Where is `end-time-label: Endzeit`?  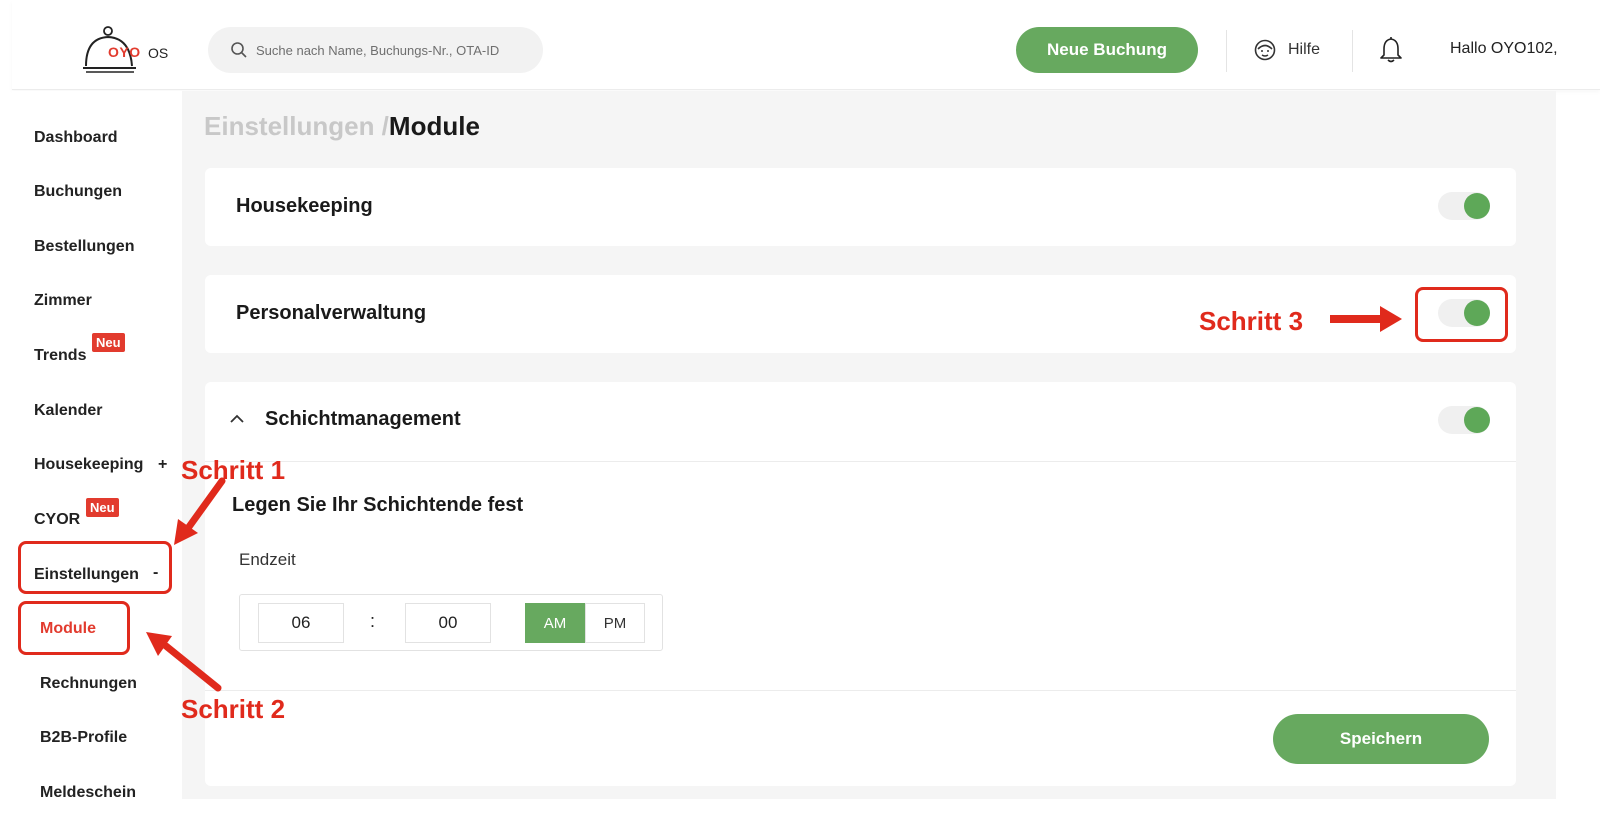
end-time-label: Endzeit is located at coordinates (267, 559).